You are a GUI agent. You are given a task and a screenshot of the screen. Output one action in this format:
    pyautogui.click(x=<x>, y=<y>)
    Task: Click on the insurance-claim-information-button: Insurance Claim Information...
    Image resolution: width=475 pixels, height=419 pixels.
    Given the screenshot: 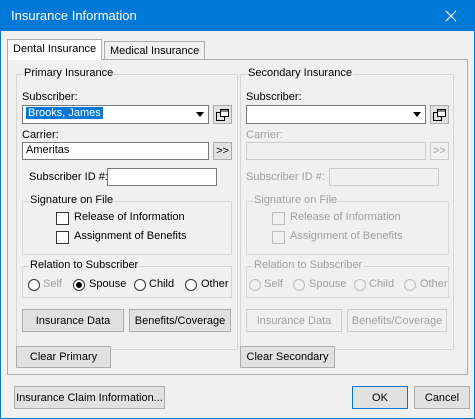 What is the action you would take?
    pyautogui.click(x=89, y=397)
    